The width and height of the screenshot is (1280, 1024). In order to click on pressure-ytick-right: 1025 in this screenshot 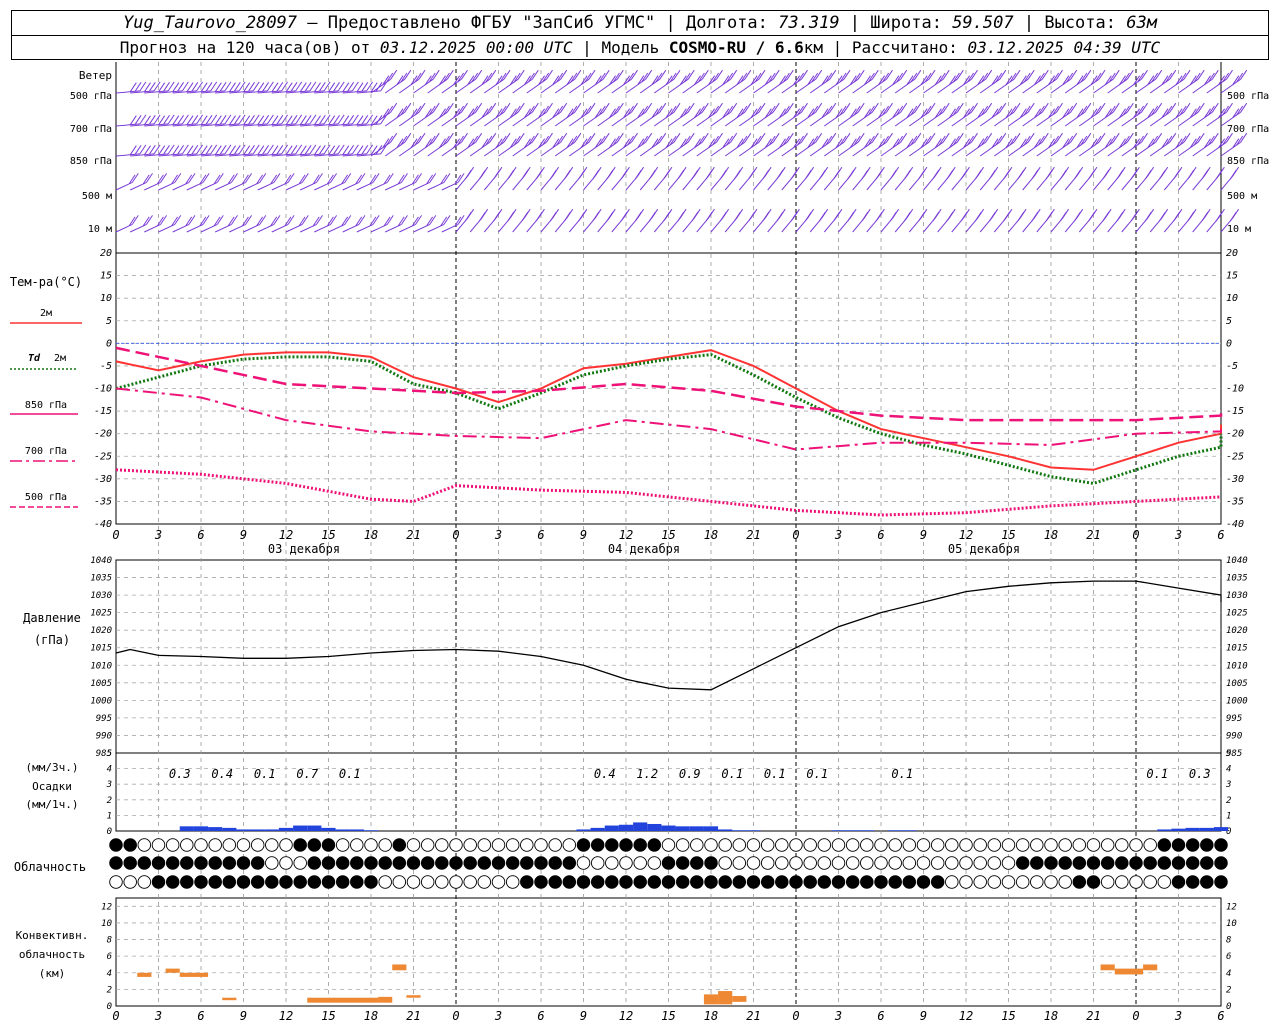, I will do `click(1237, 614)`.